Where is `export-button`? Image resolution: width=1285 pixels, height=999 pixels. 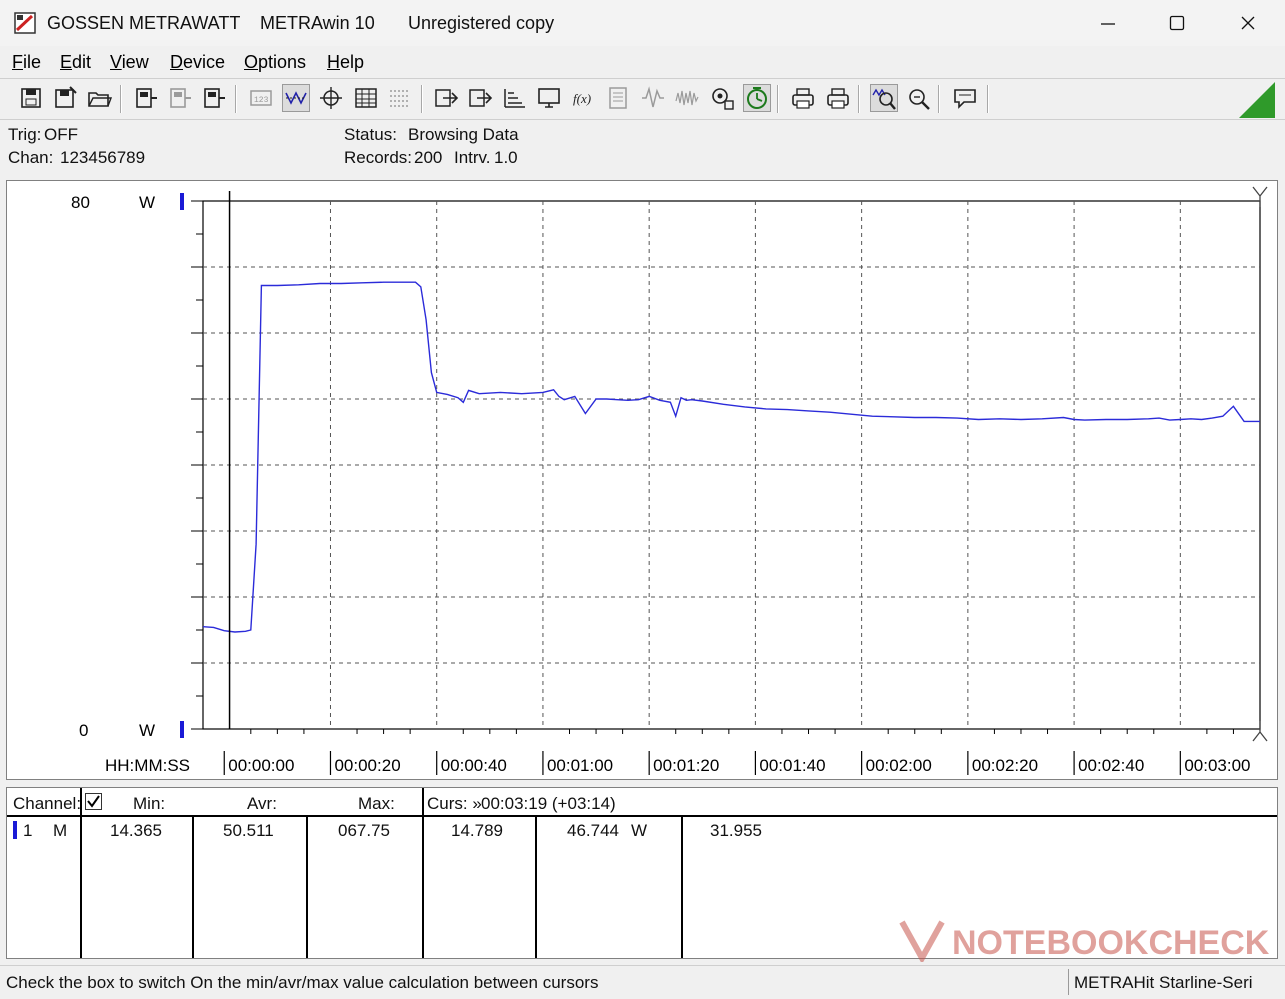
export-button is located at coordinates (446, 98).